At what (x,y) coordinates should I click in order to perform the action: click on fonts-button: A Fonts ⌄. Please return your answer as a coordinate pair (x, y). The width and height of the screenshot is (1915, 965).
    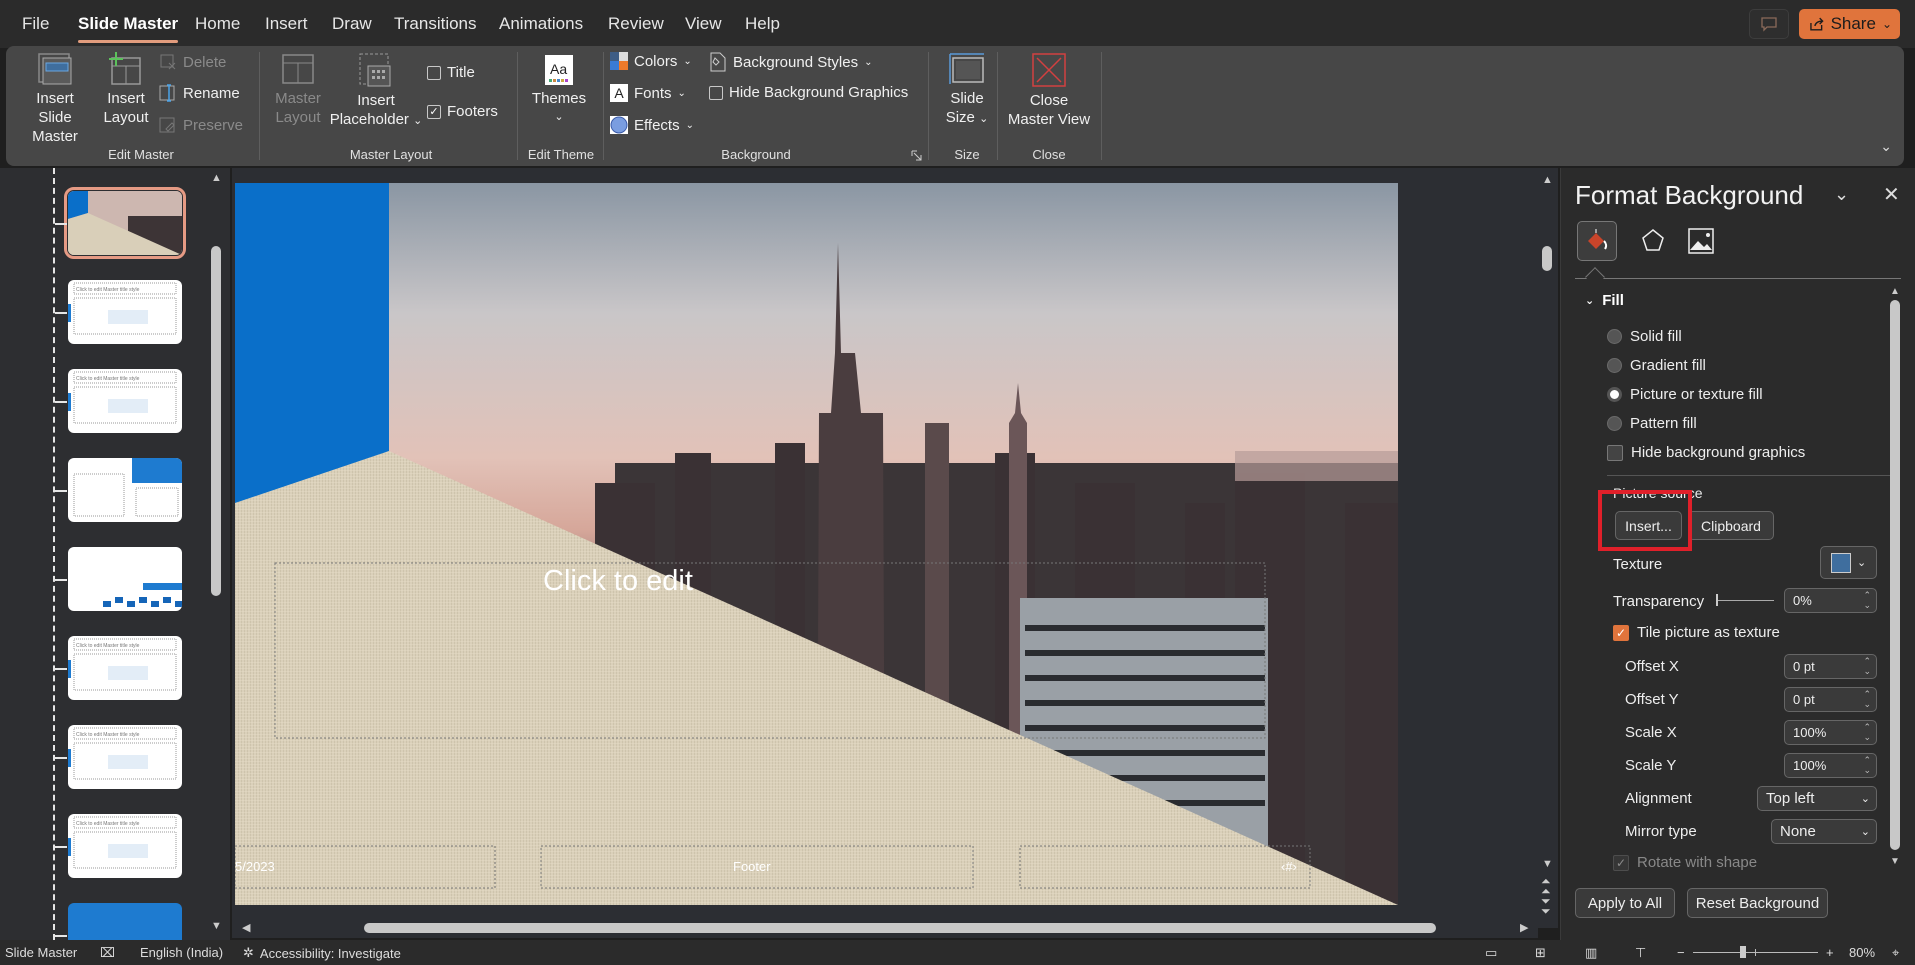
    Looking at the image, I should click on (648, 93).